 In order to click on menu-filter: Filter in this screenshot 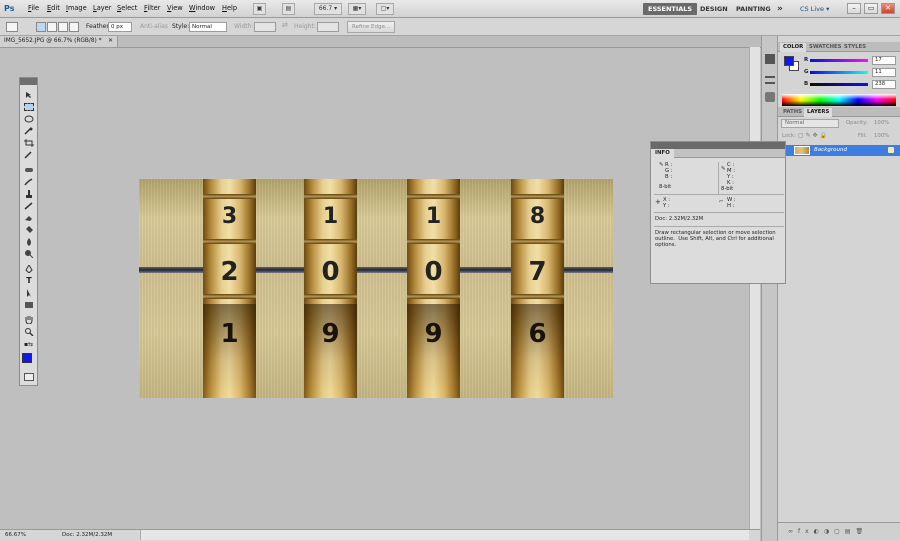, I will do `click(152, 8)`.